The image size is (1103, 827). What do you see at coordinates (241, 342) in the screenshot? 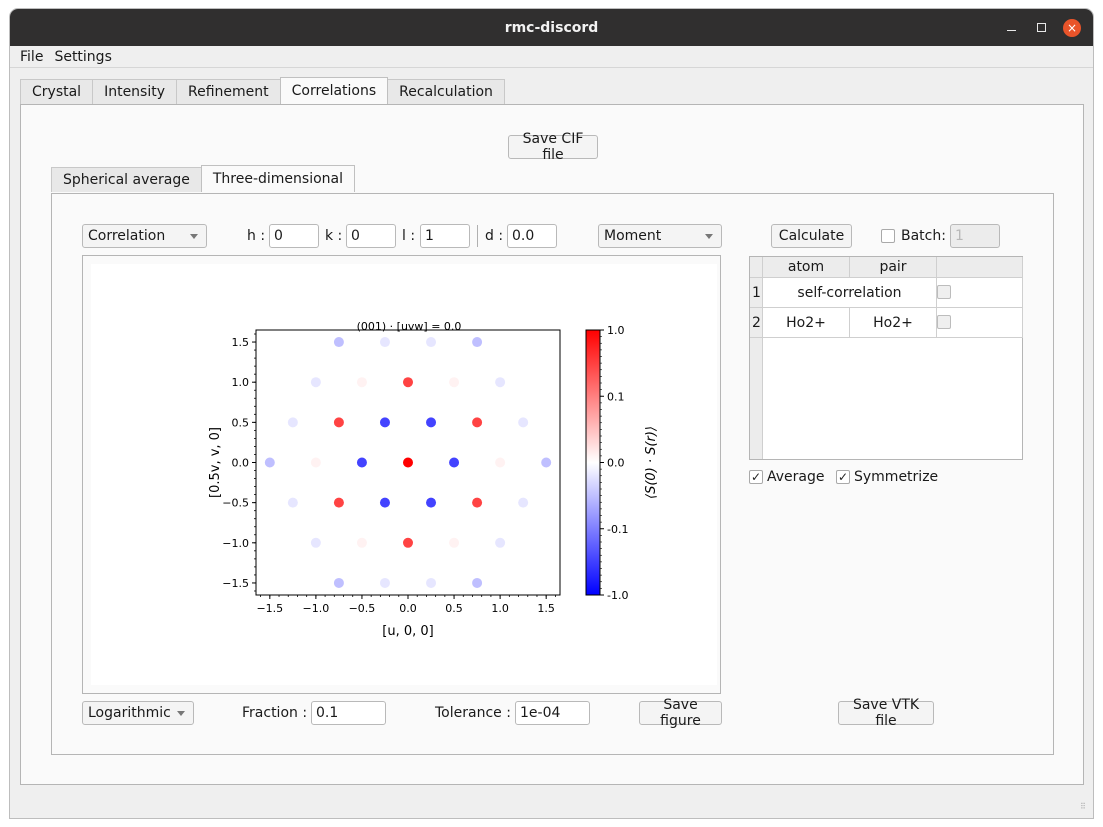
I see `y-tick-label: 1.5` at bounding box center [241, 342].